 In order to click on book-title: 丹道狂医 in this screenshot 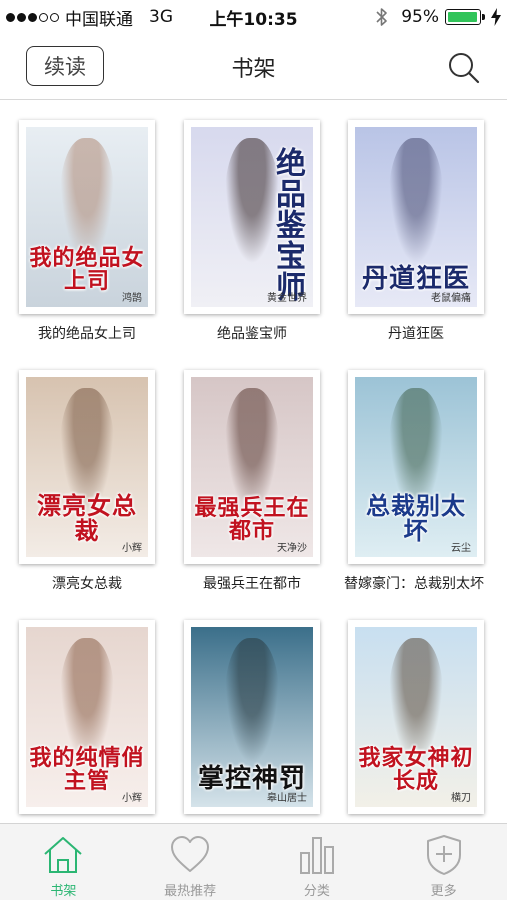, I will do `click(416, 333)`.